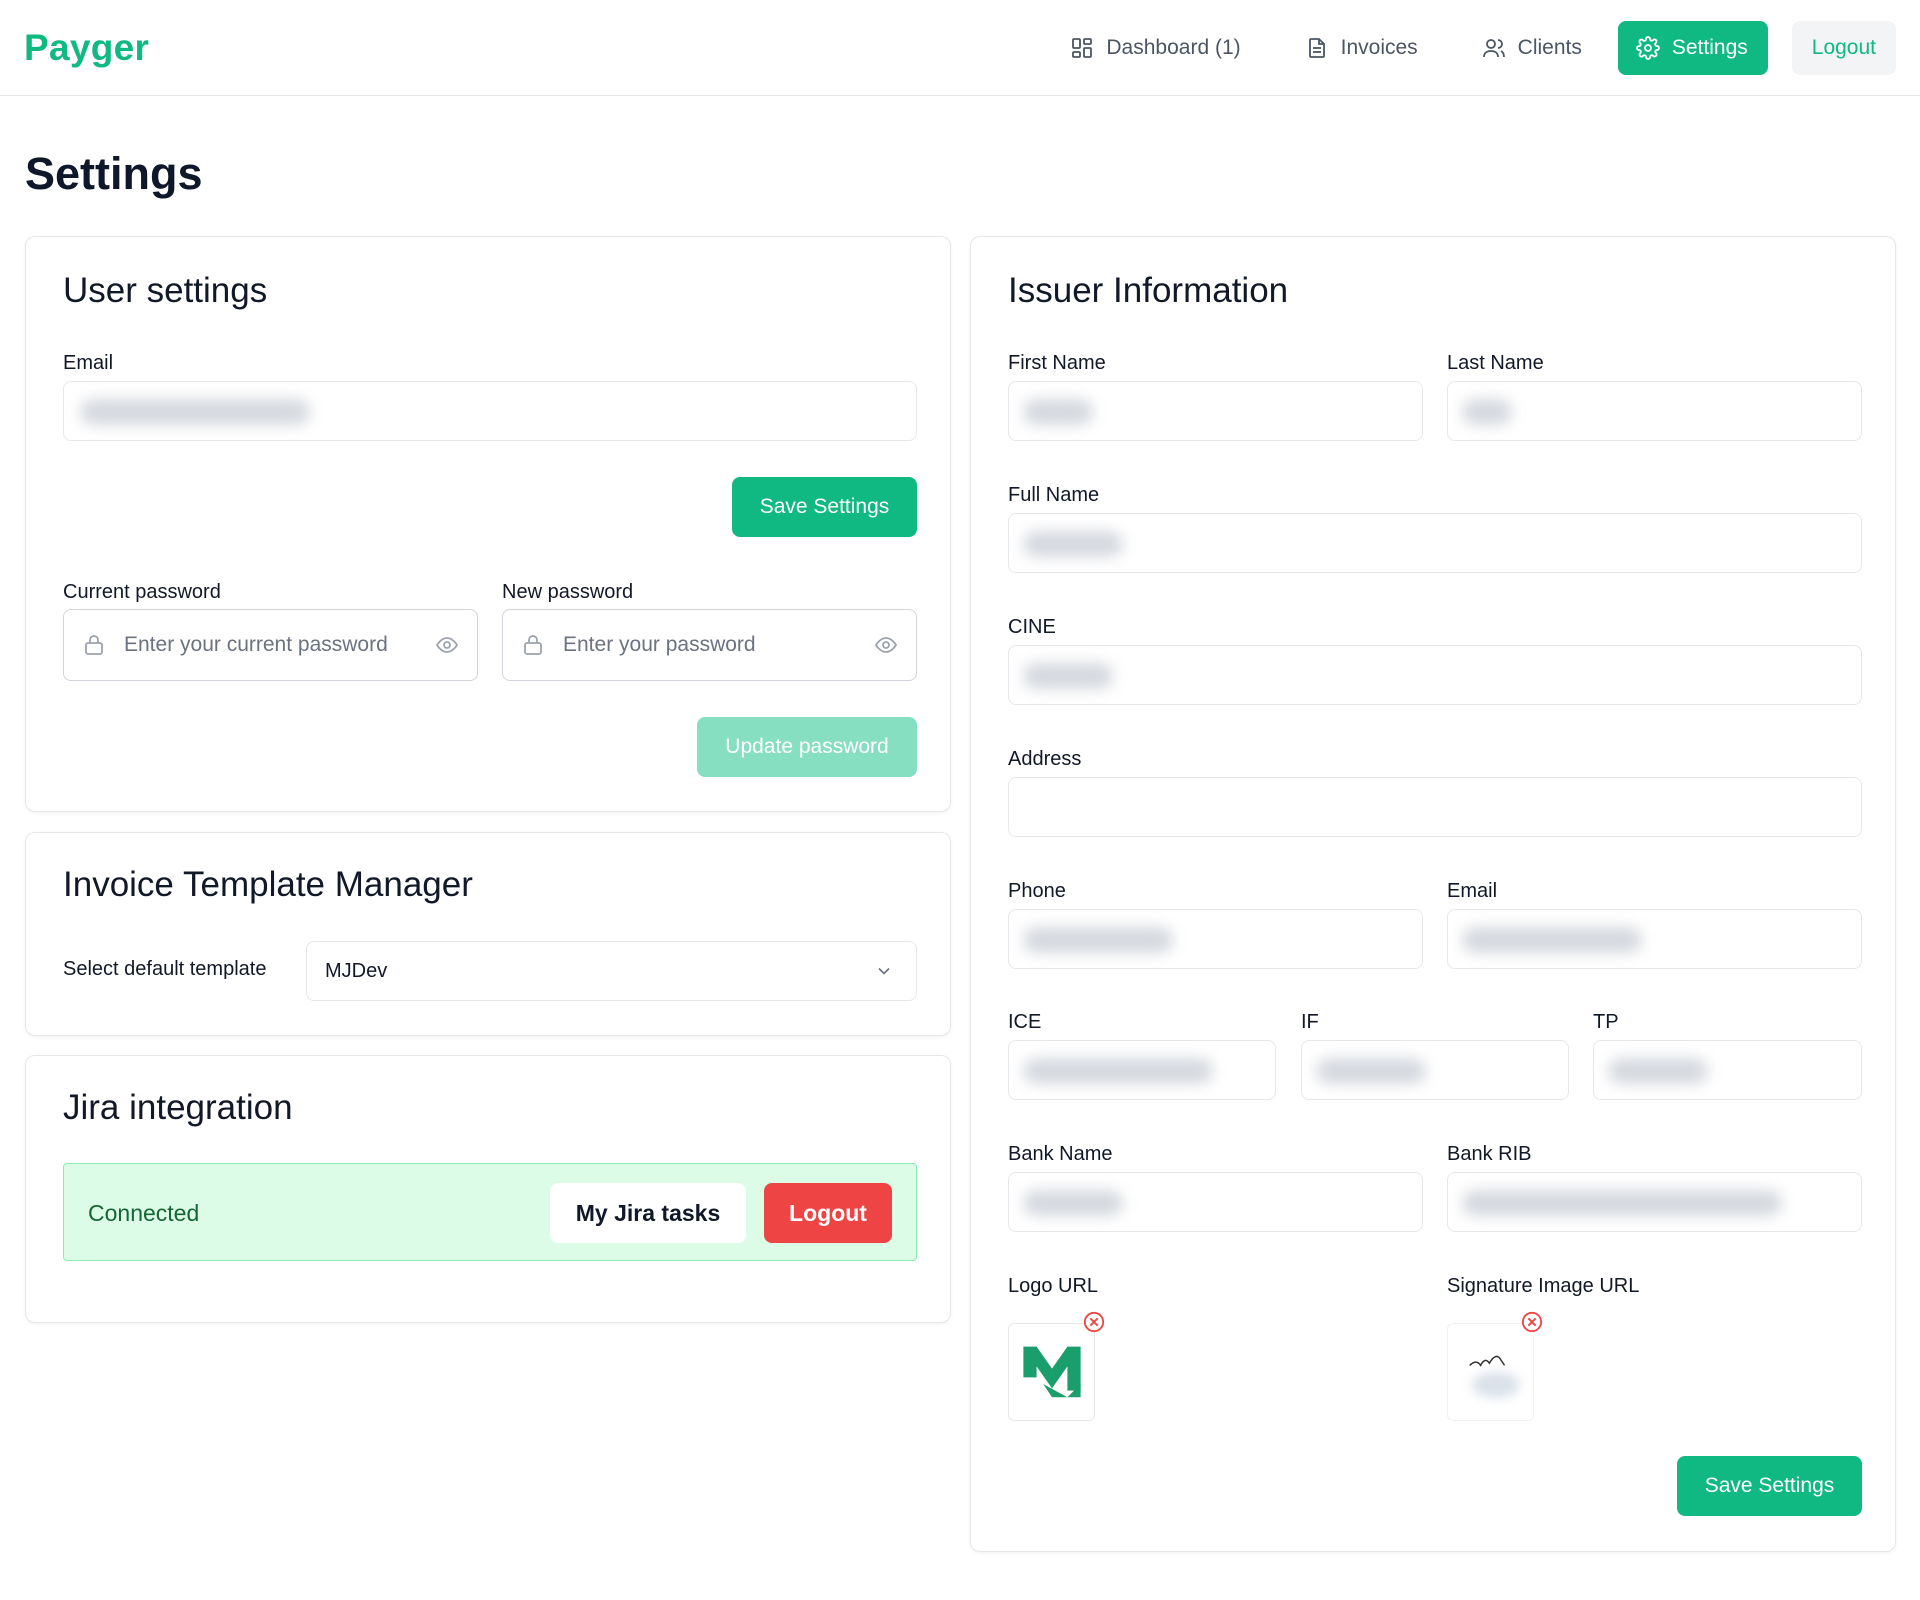 The height and width of the screenshot is (1600, 1920). I want to click on jira-status-text: Connected, so click(144, 1213).